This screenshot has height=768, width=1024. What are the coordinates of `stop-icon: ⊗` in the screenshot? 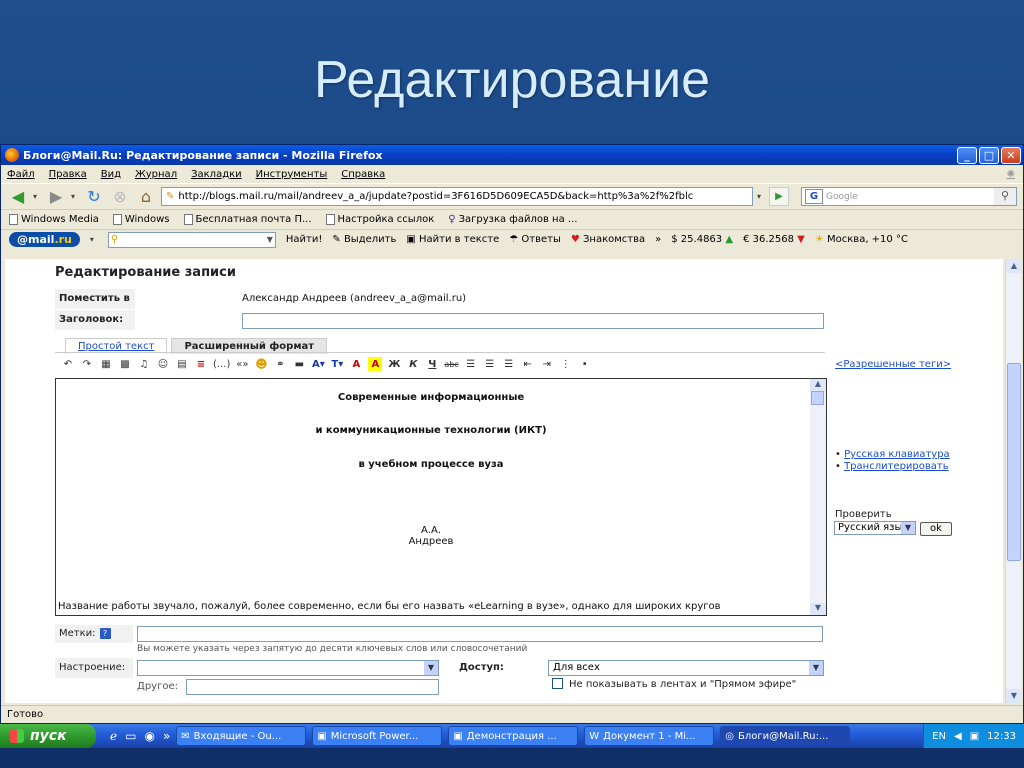 It's located at (120, 197).